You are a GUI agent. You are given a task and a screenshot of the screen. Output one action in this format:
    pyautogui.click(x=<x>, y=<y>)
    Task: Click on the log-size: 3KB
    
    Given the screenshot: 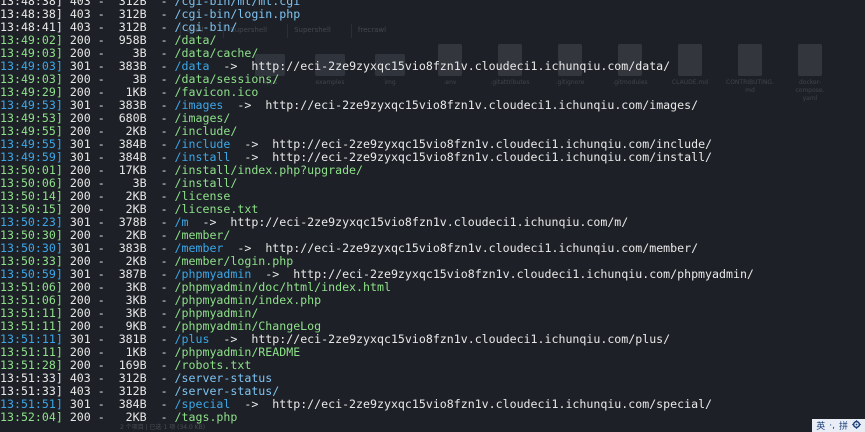 What is the action you would take?
    pyautogui.click(x=129, y=300)
    